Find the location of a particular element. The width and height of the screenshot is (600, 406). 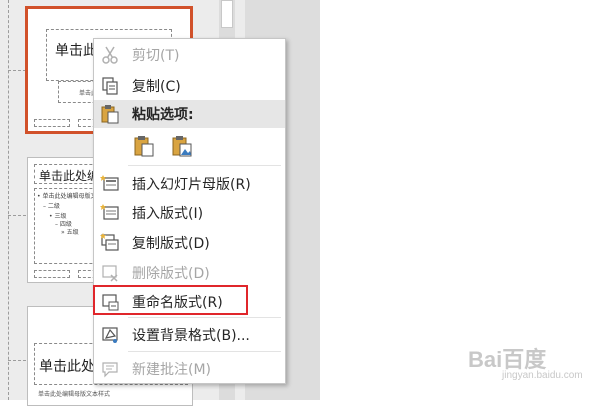

baidu-watermark: Bai百度 jingyan.baidu.com is located at coordinates (528, 364).